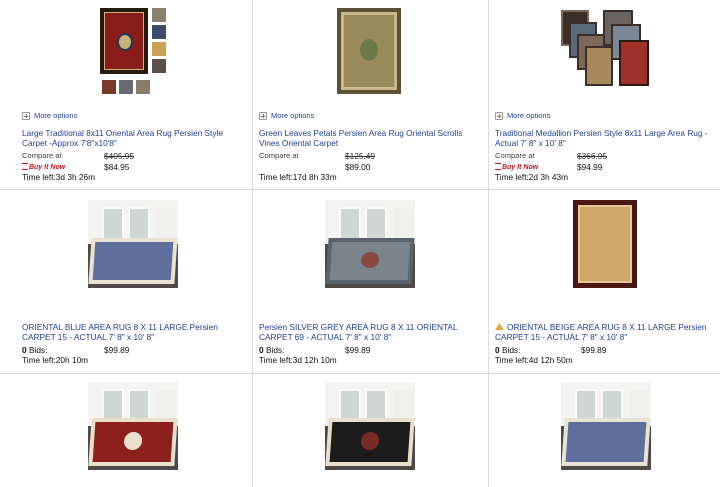 This screenshot has height=487, width=720. I want to click on compare-price: $366.95, so click(592, 156).